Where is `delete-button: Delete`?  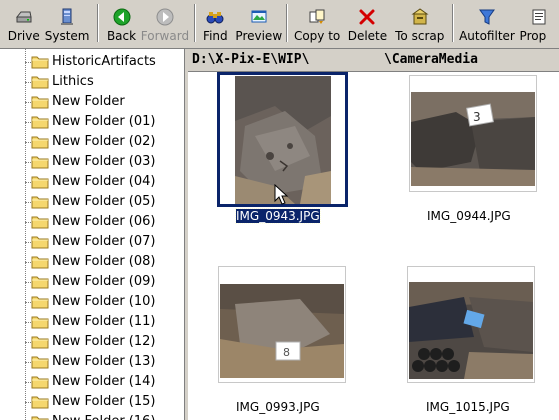 delete-button: Delete is located at coordinates (367, 23).